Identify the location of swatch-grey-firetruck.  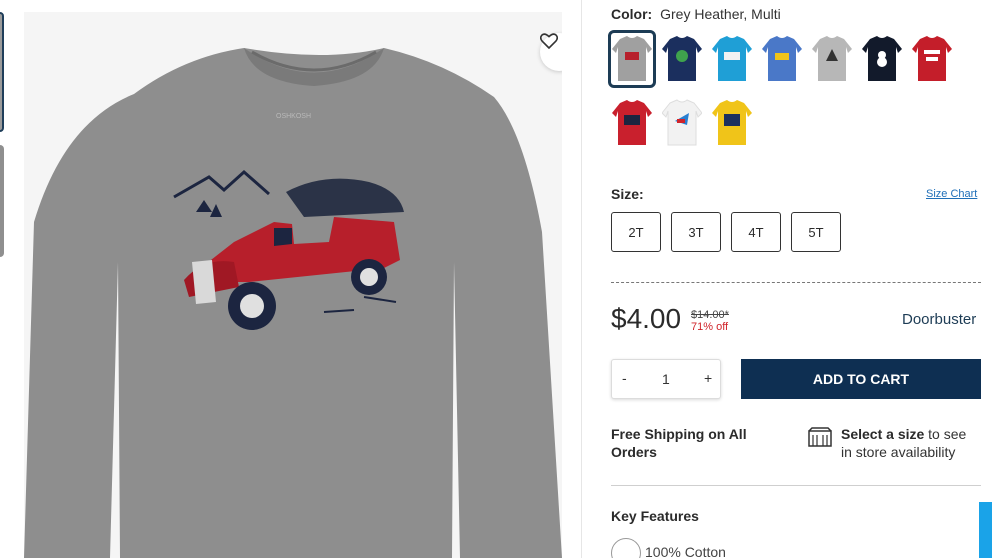
(632, 59).